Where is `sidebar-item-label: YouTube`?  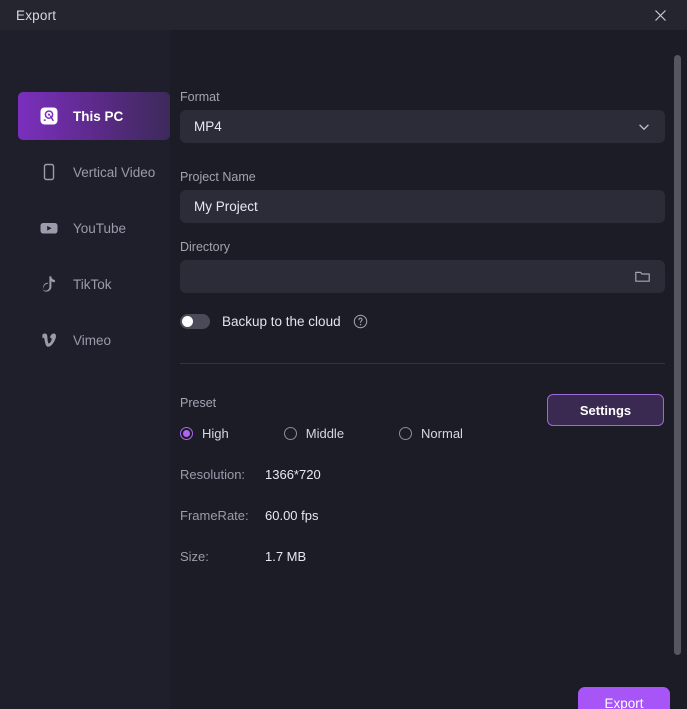
sidebar-item-label: YouTube is located at coordinates (100, 228).